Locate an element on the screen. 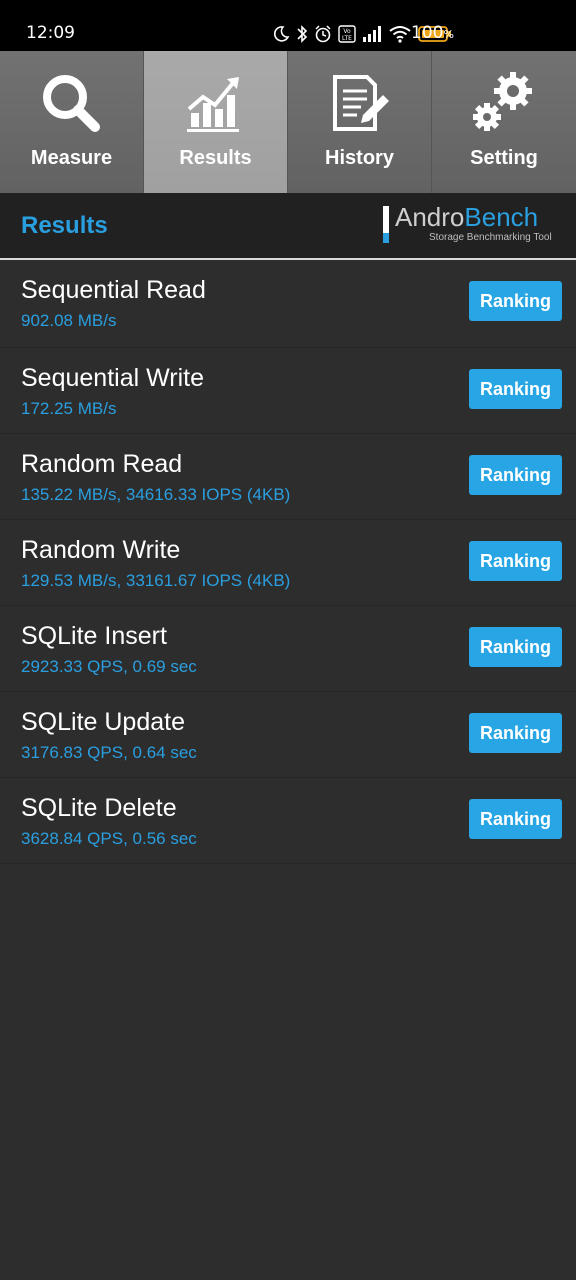 The image size is (576, 1280). volte-icon: VoLTE is located at coordinates (347, 34).